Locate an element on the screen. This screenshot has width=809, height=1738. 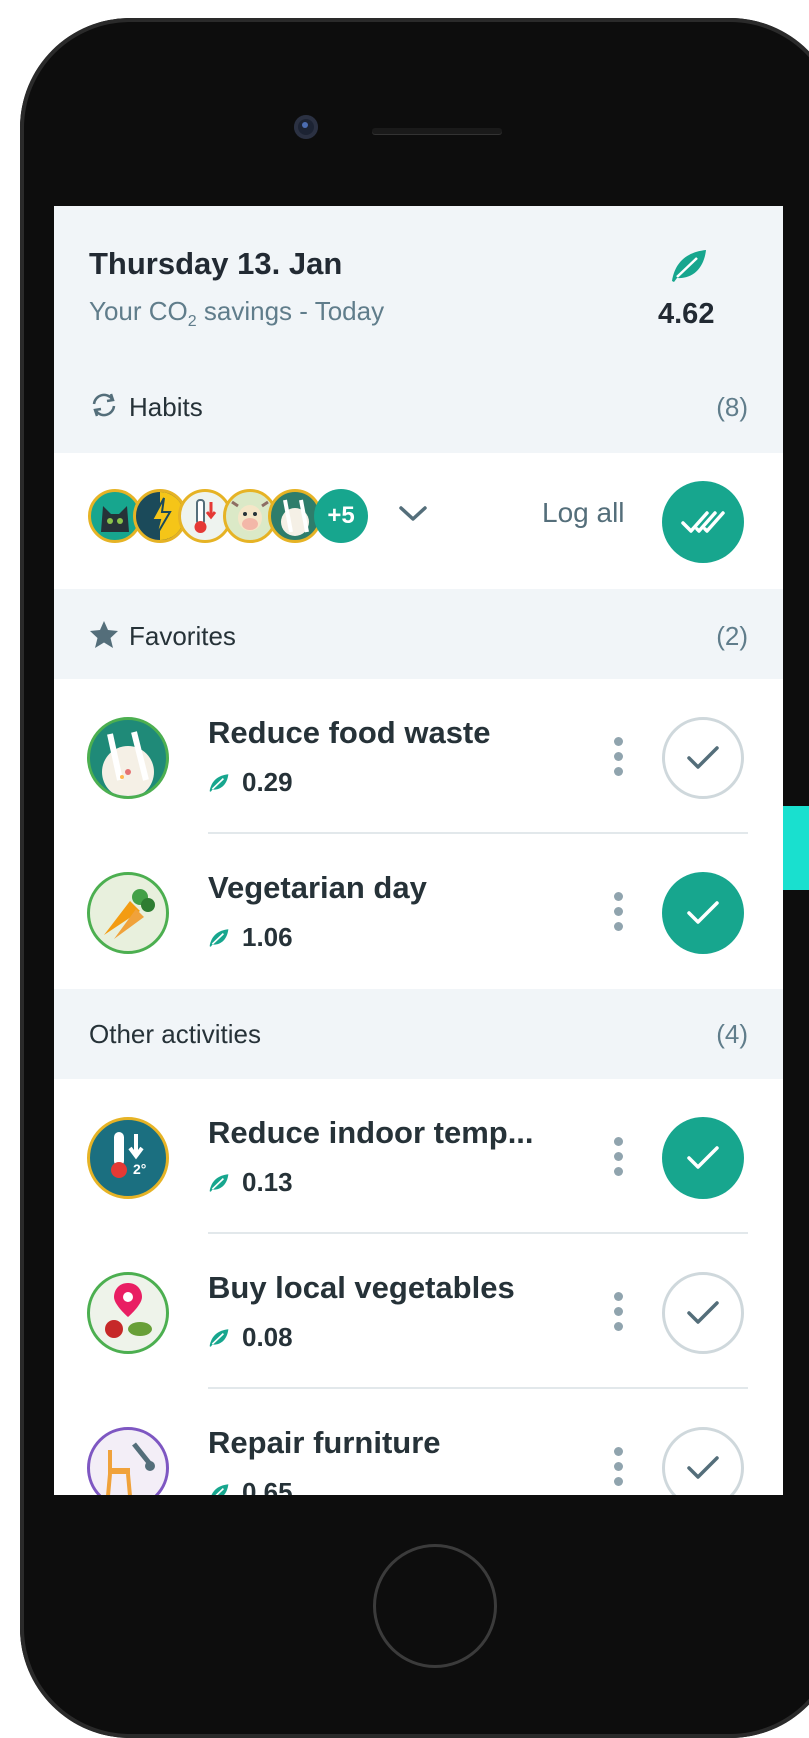
list-item: Repair furniture 0.65 is located at coordinates (418, 1442).